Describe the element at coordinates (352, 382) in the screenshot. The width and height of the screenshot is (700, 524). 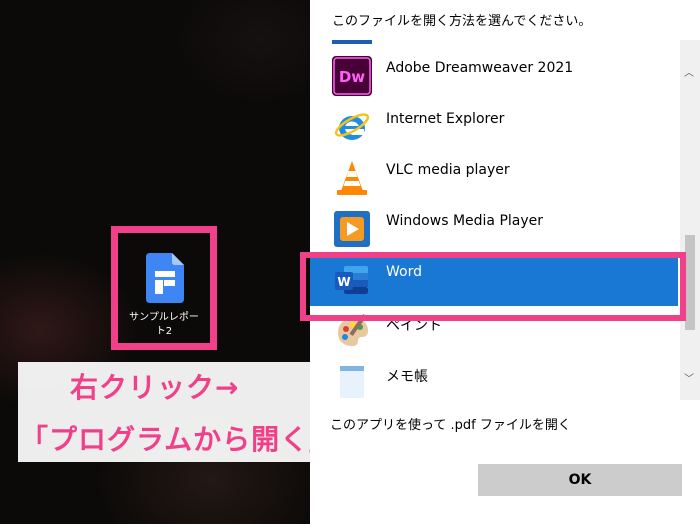
I see `notepad-icon` at that location.